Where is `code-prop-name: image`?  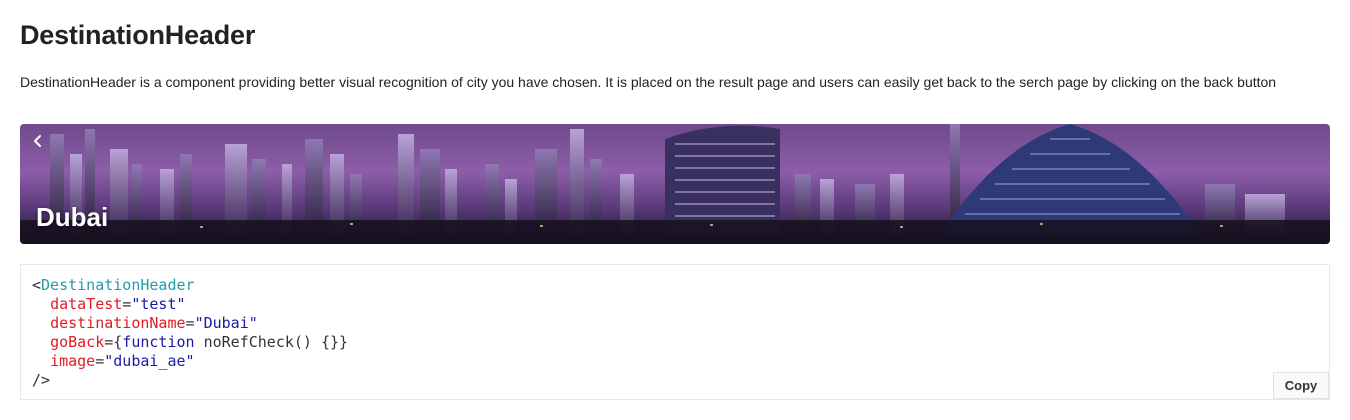
code-prop-name: image is located at coordinates (73, 361).